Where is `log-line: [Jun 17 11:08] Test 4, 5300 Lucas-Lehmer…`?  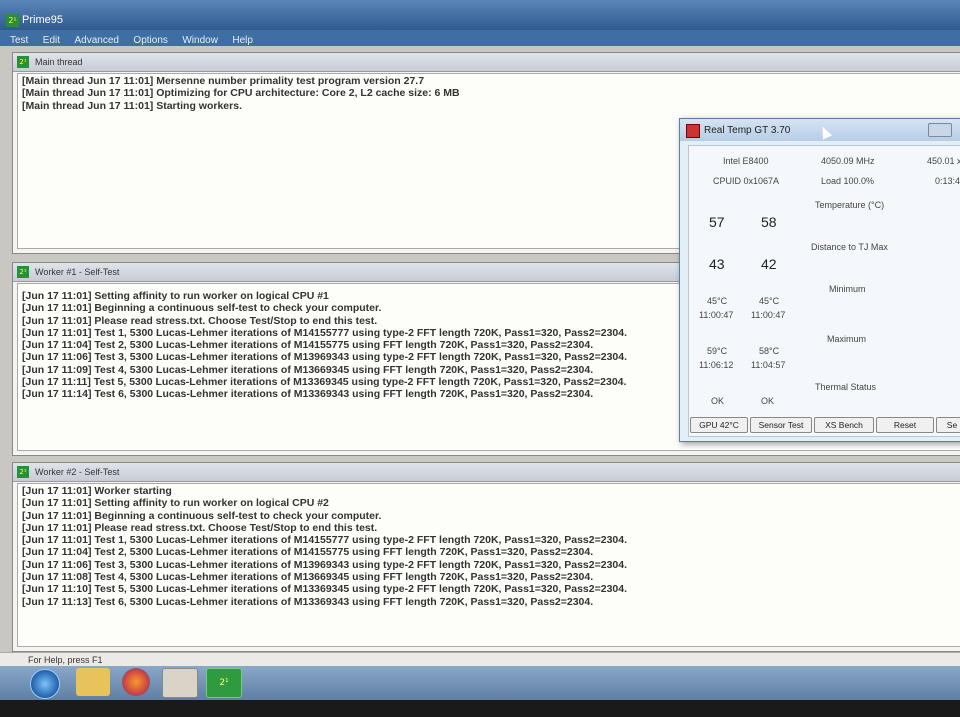
log-line: [Jun 17 11:08] Test 4, 5300 Lucas-Lehmer… is located at coordinates (308, 577).